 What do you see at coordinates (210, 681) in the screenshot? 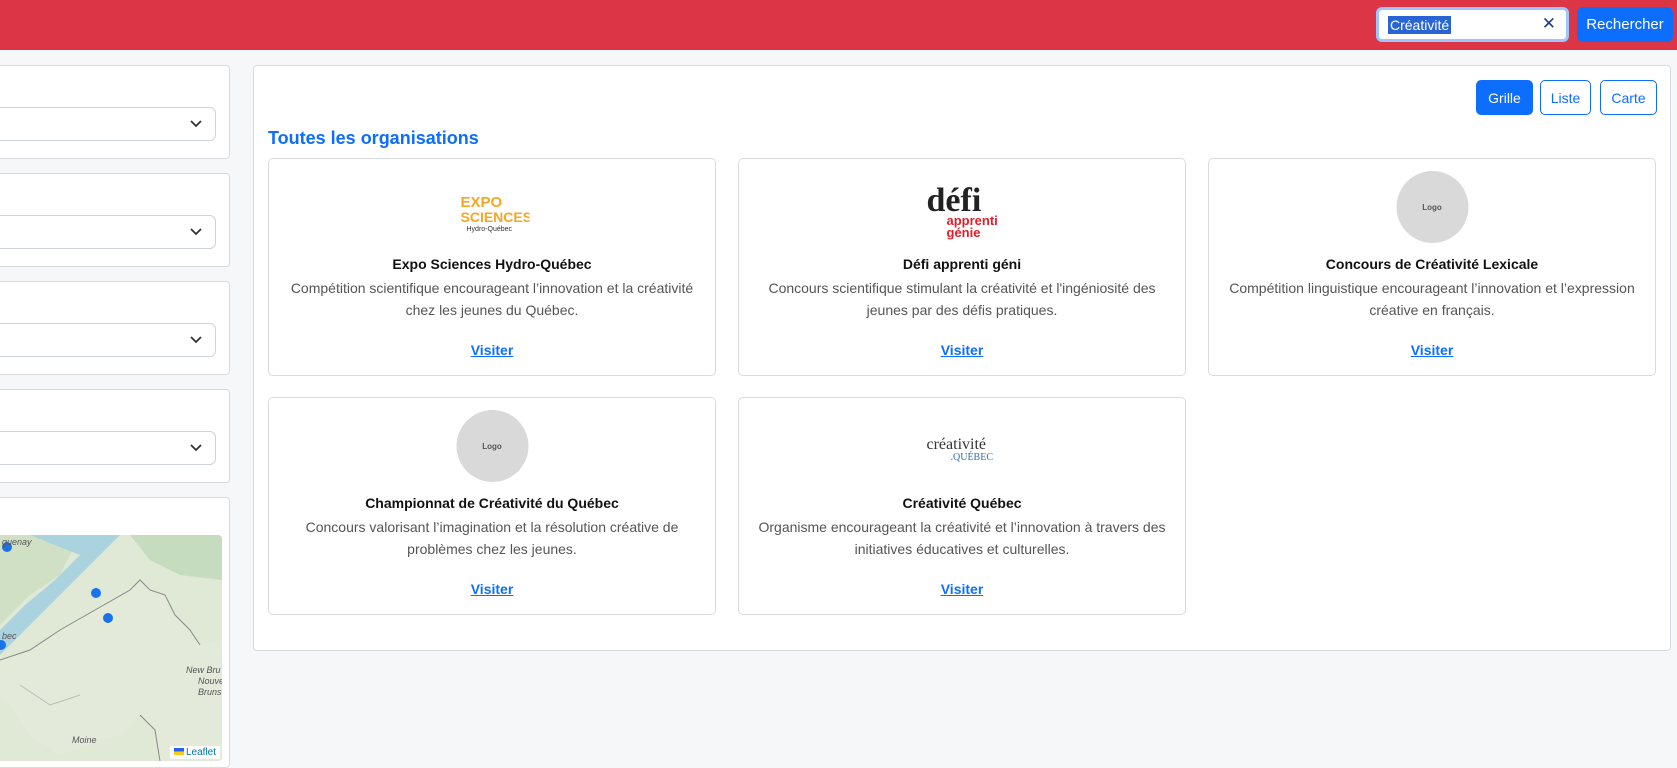
I see `map-label: Nouve` at bounding box center [210, 681].